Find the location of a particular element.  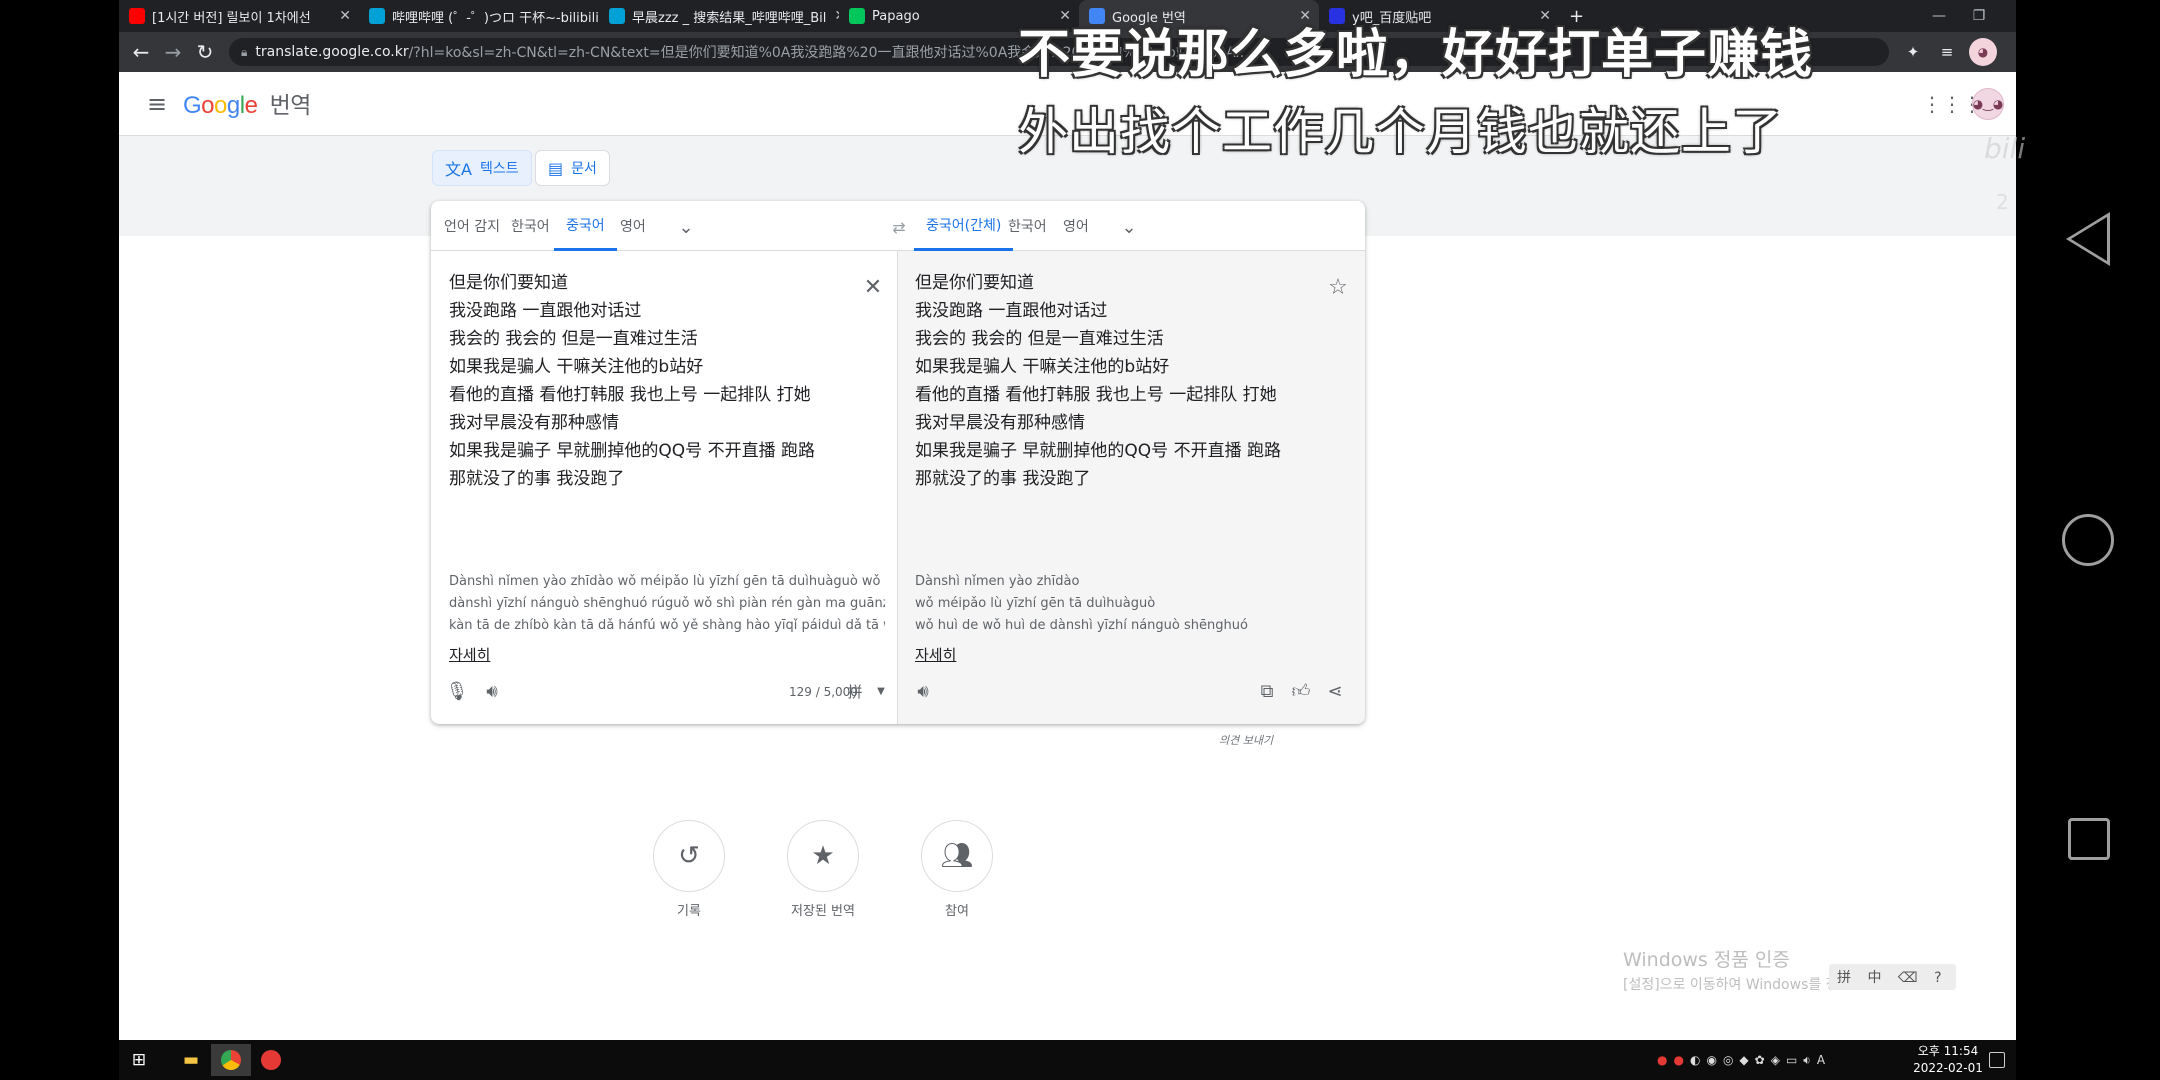

video-subtitle-line-2: 外出找个工作几个月钱也就还上了 is located at coordinates (1400, 132).